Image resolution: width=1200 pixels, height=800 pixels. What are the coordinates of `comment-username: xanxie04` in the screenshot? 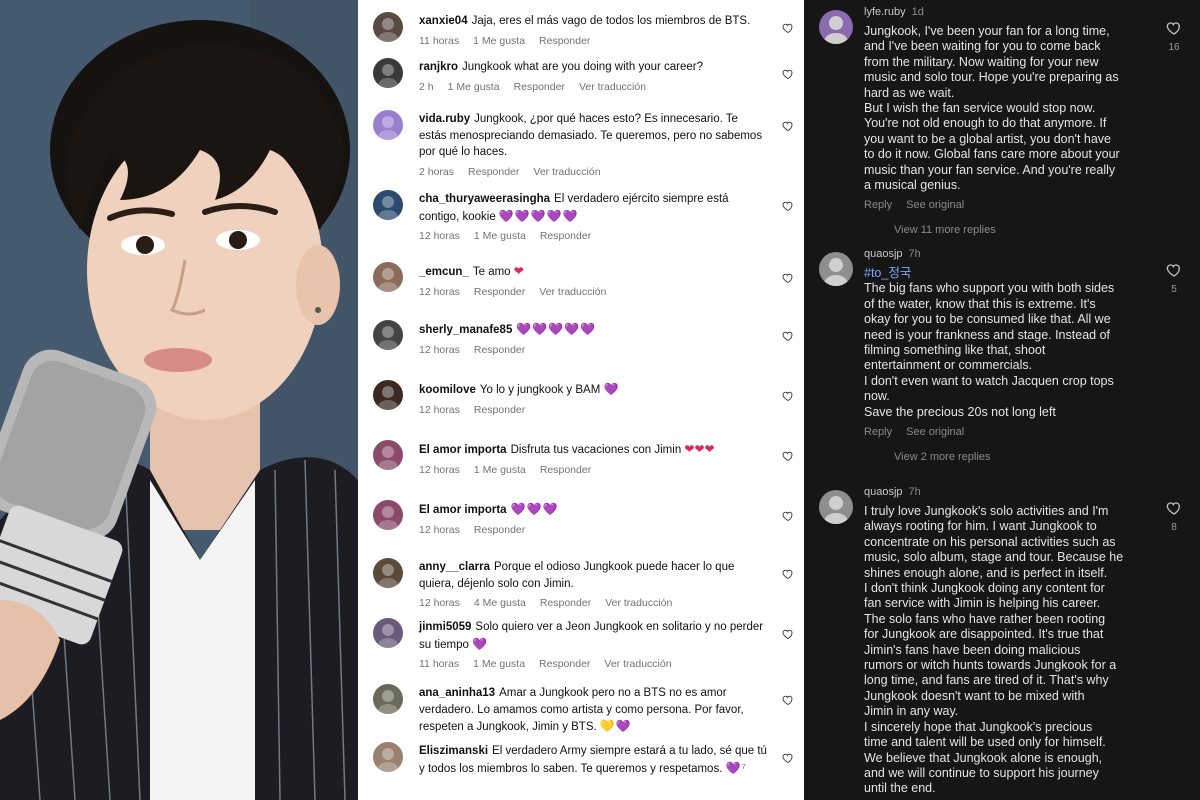 It's located at (443, 21).